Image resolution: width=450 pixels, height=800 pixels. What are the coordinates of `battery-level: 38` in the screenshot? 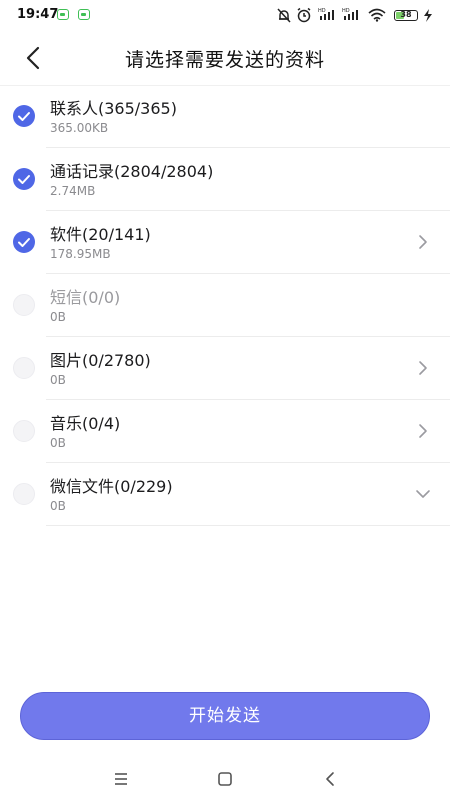 It's located at (406, 14).